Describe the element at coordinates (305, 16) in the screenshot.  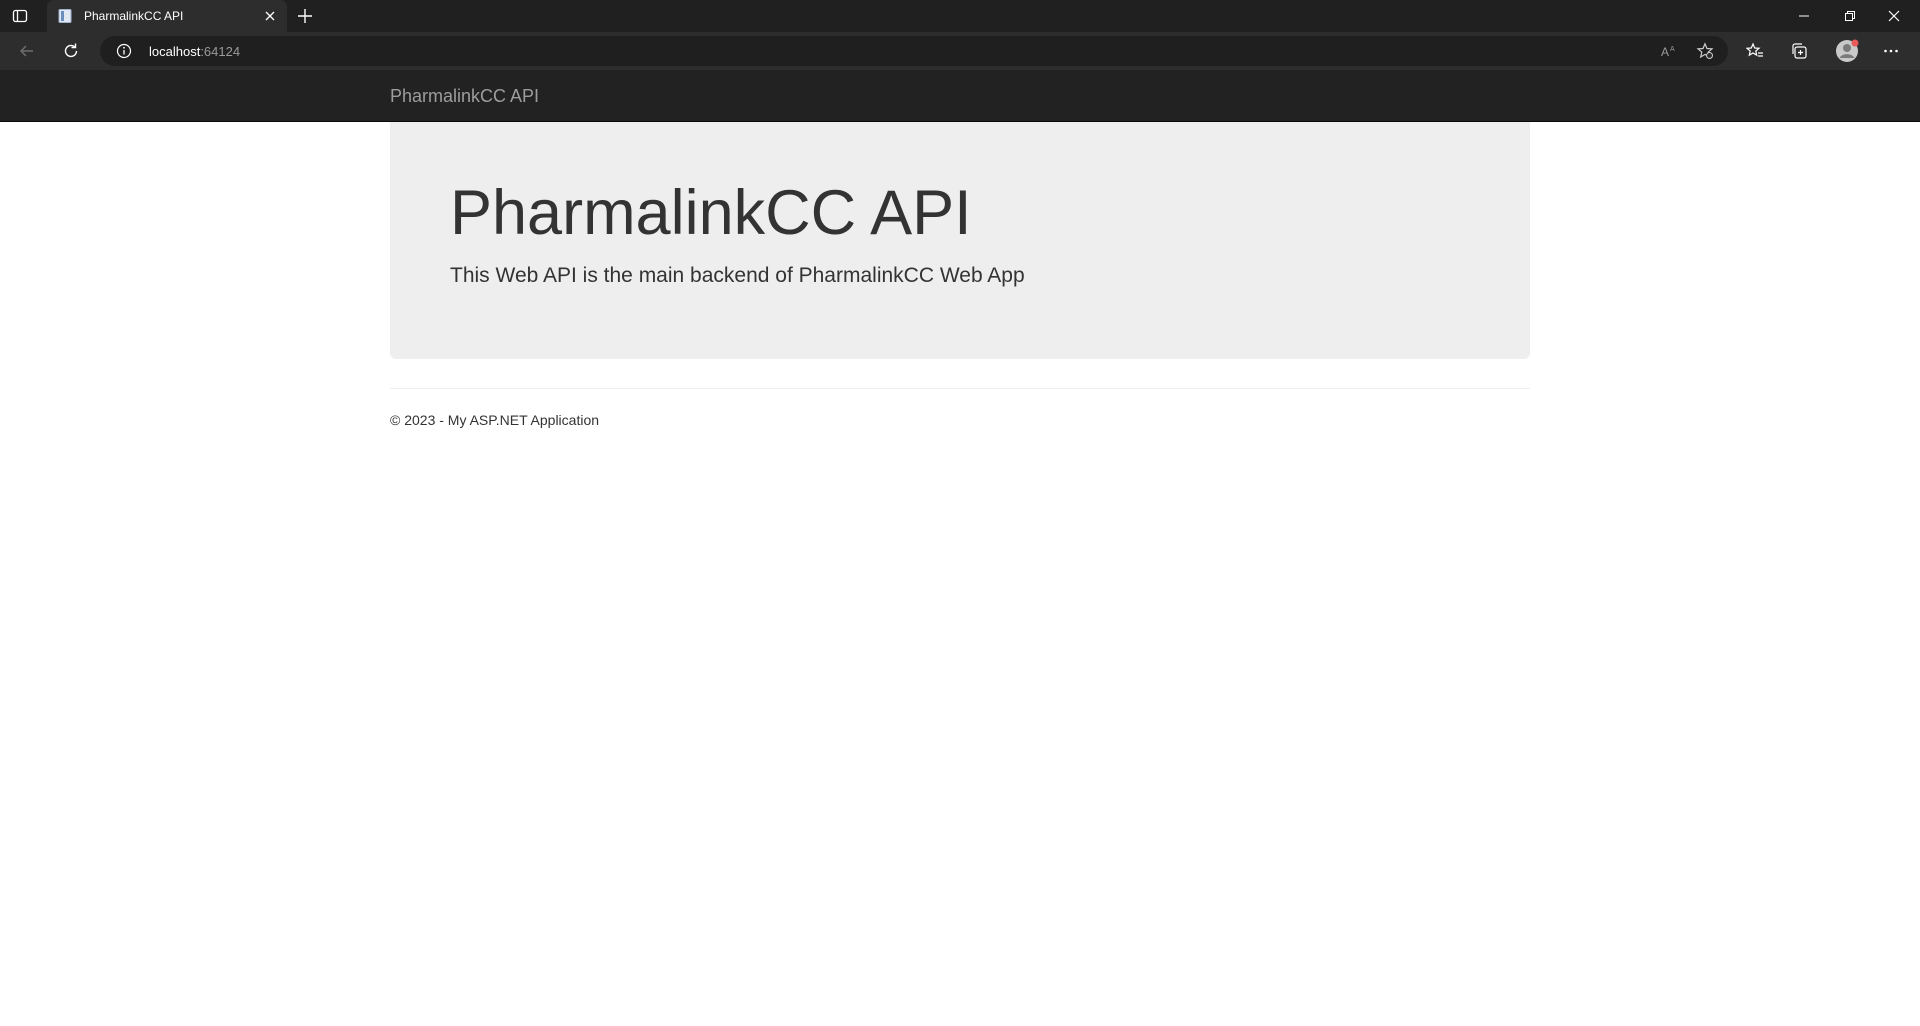
I see `new-tab-button` at that location.